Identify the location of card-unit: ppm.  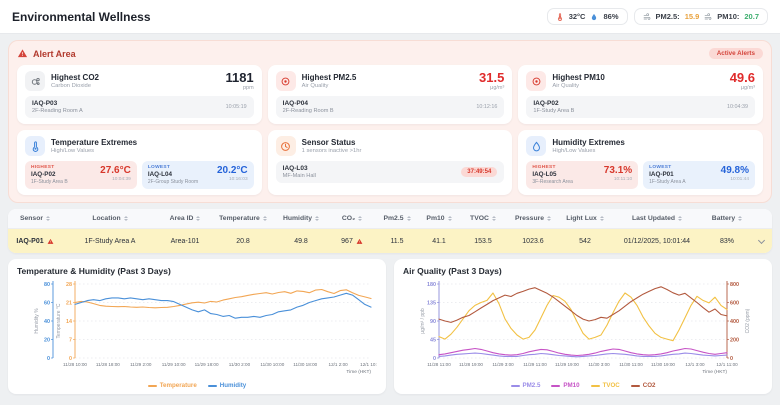
(248, 88).